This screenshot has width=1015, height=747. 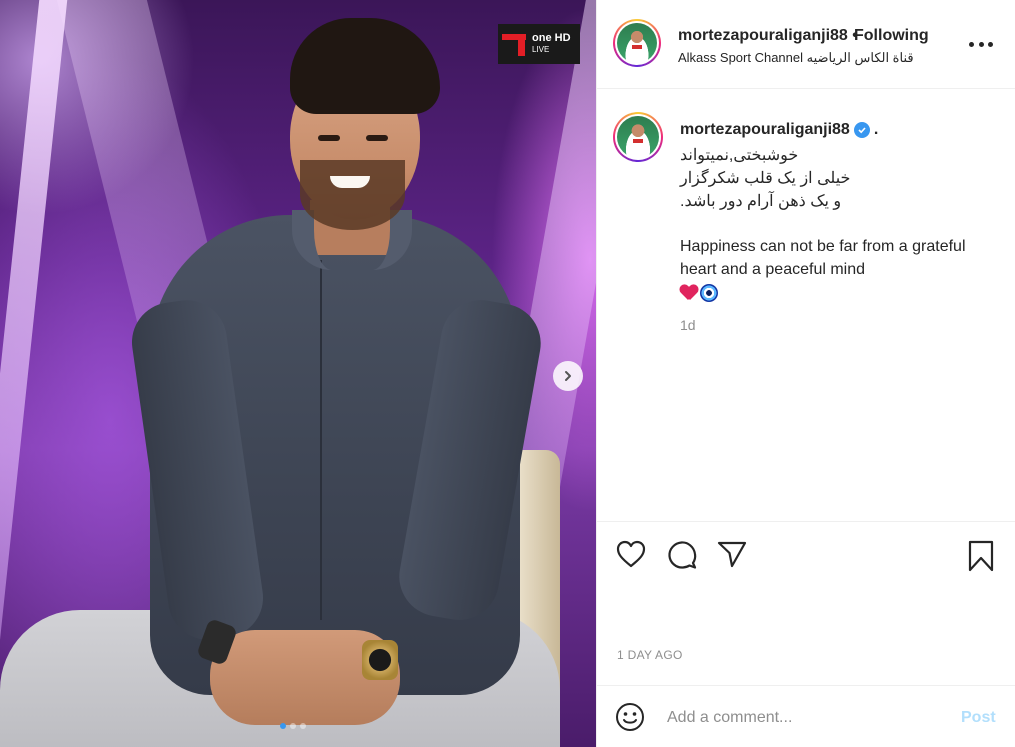 What do you see at coordinates (709, 292) in the screenshot?
I see `nazar-amulet-icon` at bounding box center [709, 292].